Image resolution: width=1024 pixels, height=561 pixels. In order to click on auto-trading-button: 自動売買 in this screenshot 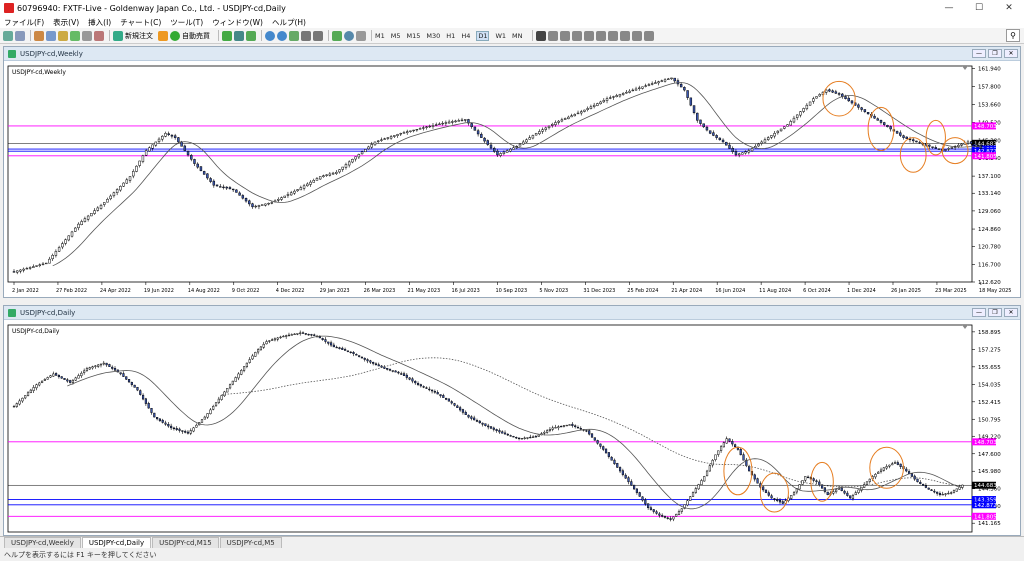, I will do `click(196, 36)`.